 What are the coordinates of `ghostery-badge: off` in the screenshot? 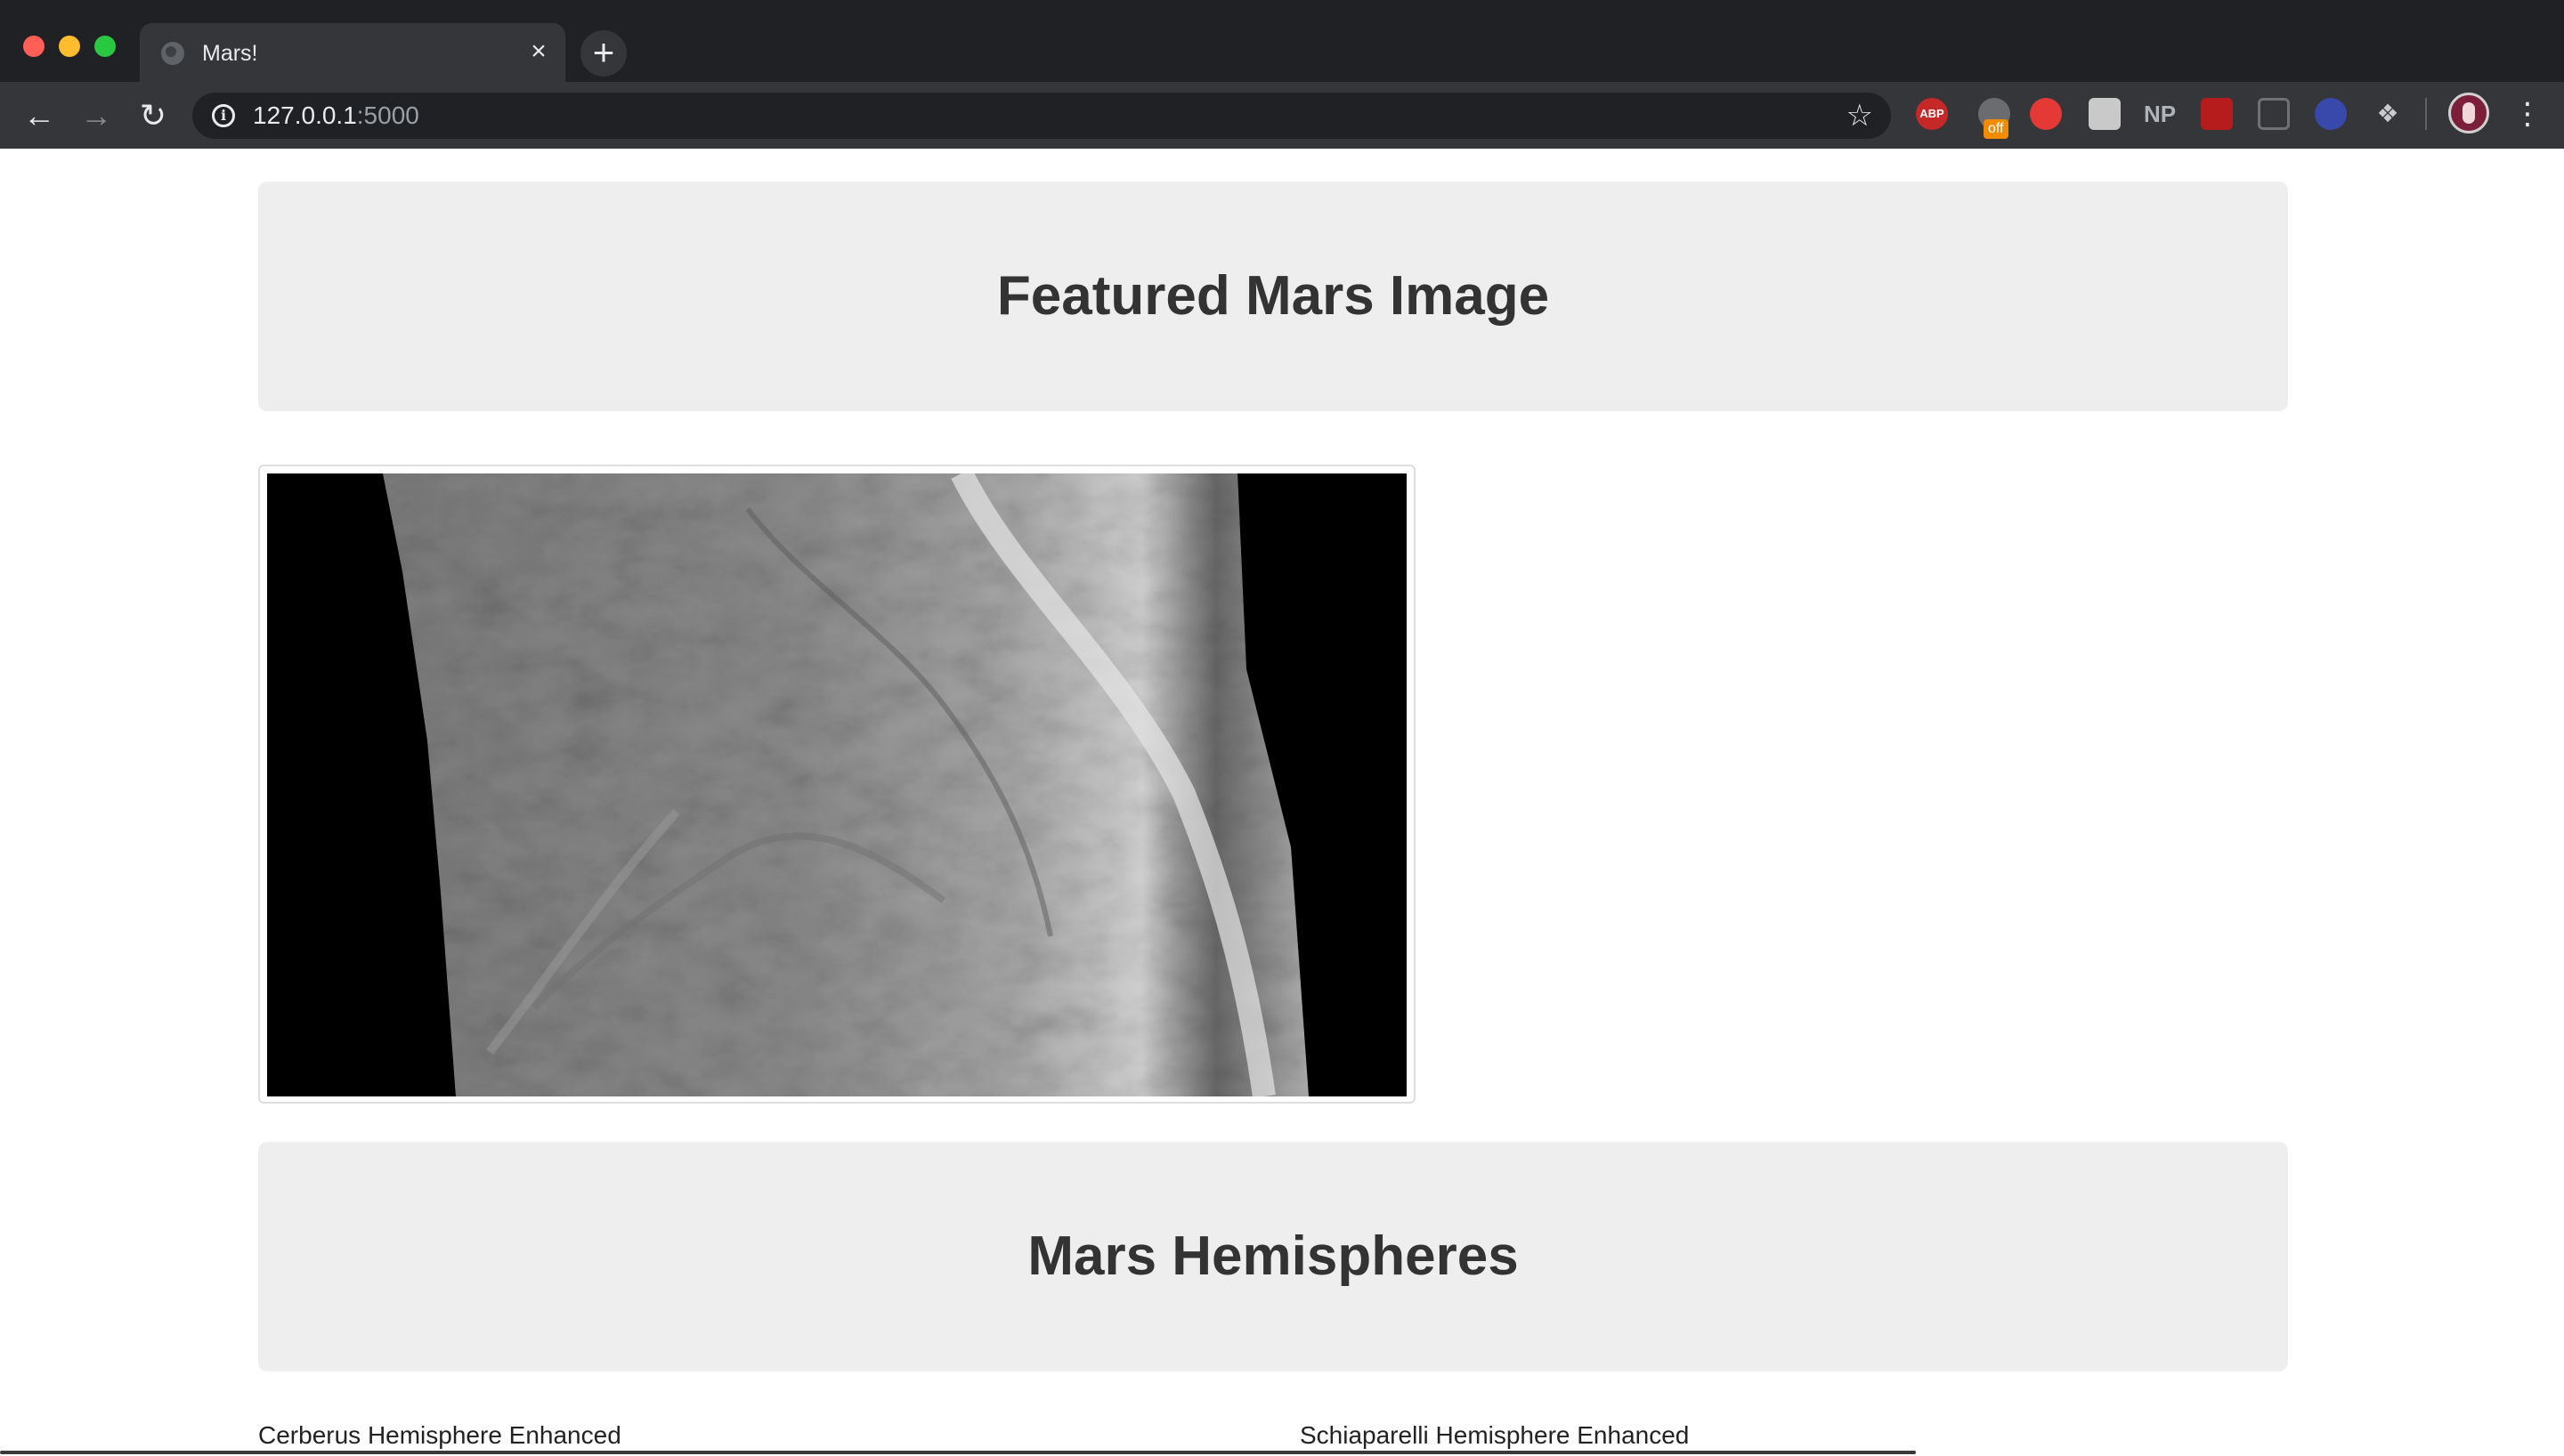 It's located at (1996, 129).